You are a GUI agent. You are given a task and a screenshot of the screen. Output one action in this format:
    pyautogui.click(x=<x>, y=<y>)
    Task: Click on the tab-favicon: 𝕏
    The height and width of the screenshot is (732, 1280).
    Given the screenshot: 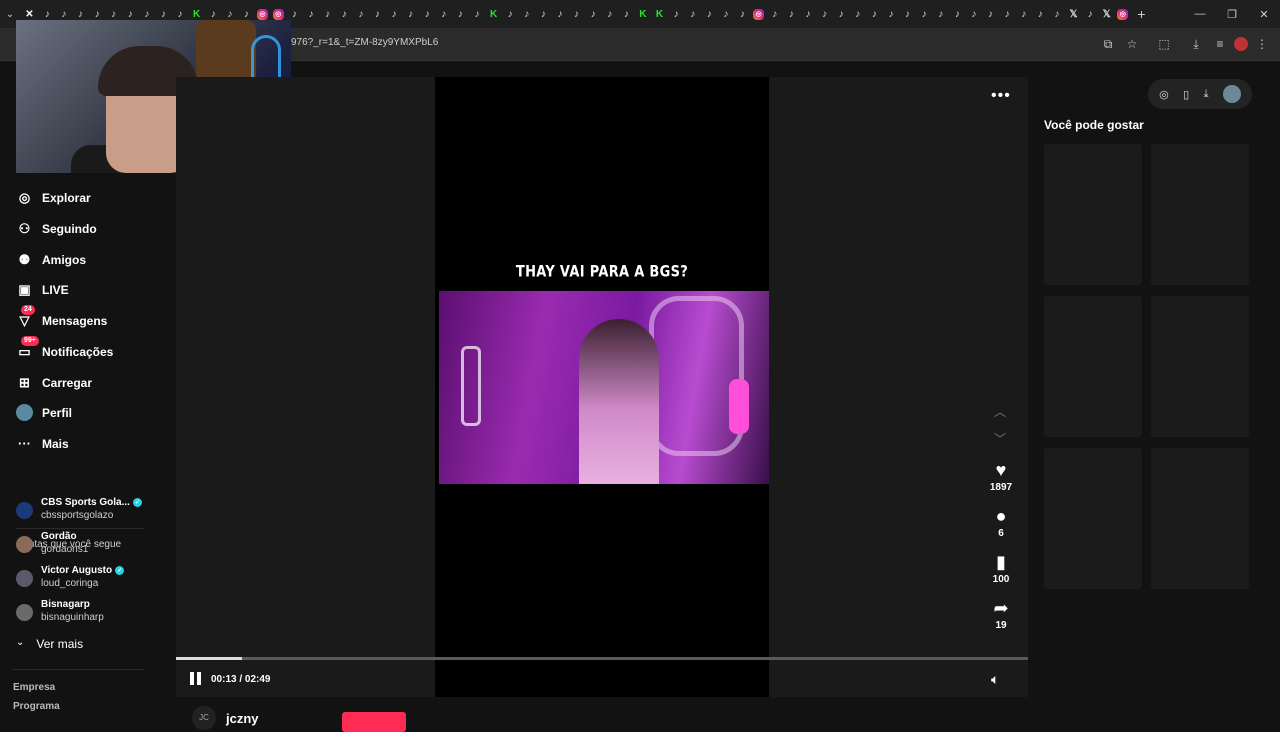 What is the action you would take?
    pyautogui.click(x=1074, y=14)
    